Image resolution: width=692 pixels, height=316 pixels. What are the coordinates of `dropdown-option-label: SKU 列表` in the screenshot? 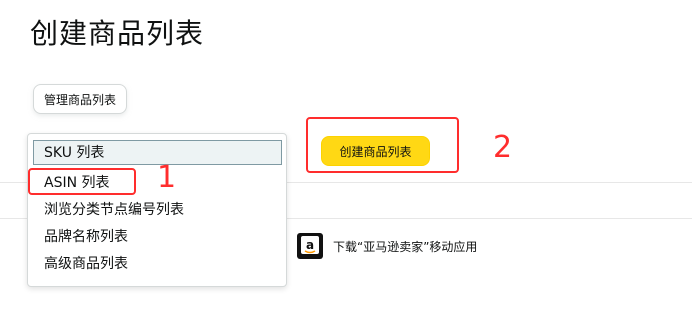 It's located at (74, 153).